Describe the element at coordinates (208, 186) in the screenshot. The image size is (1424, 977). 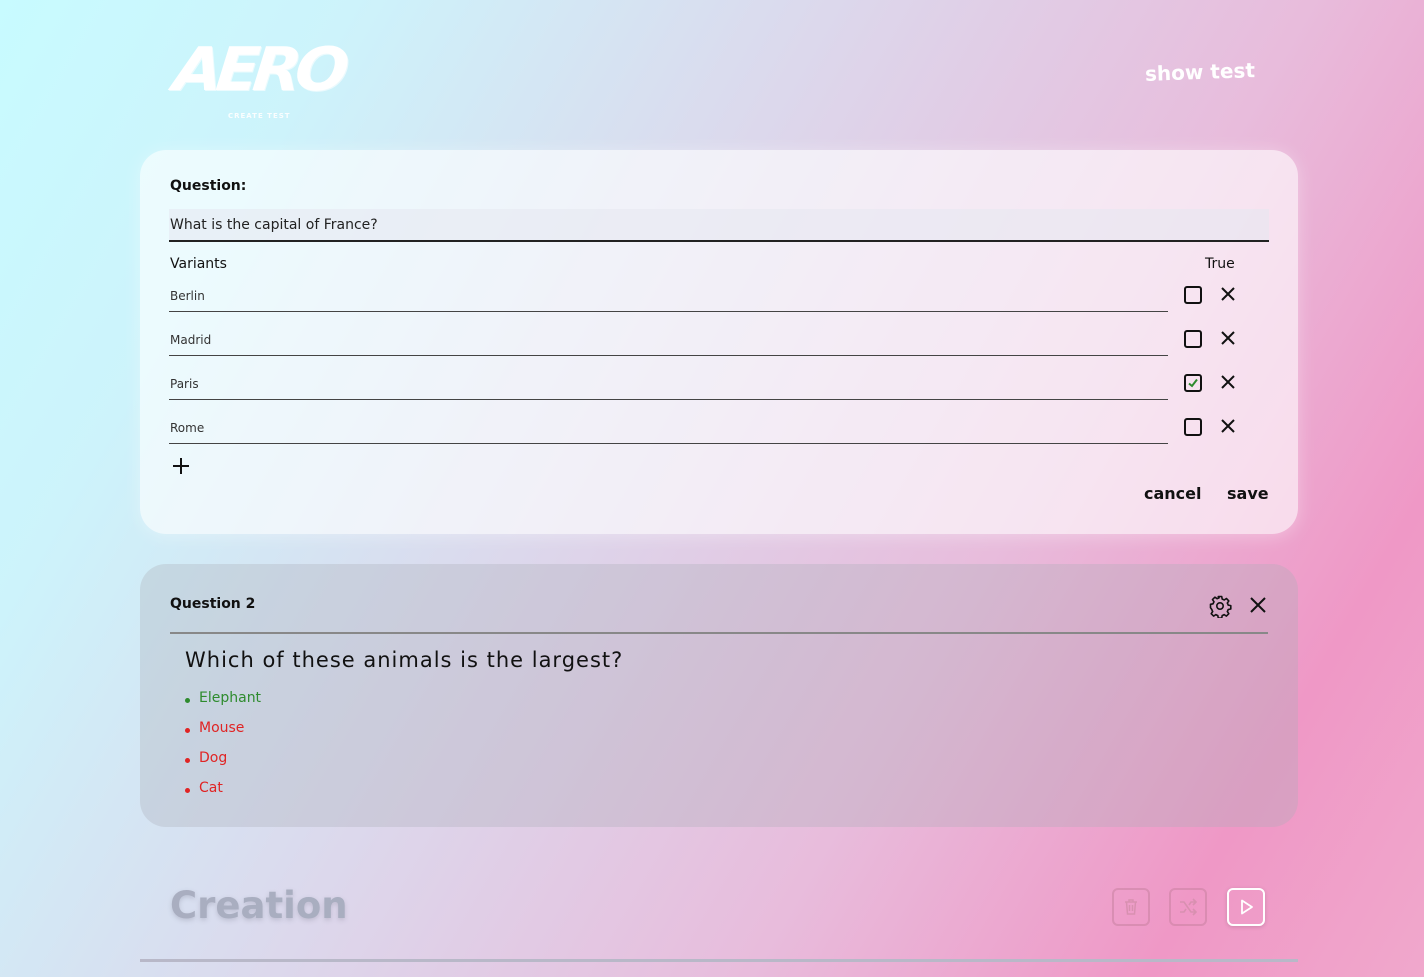
I see `question-label: Question:` at that location.